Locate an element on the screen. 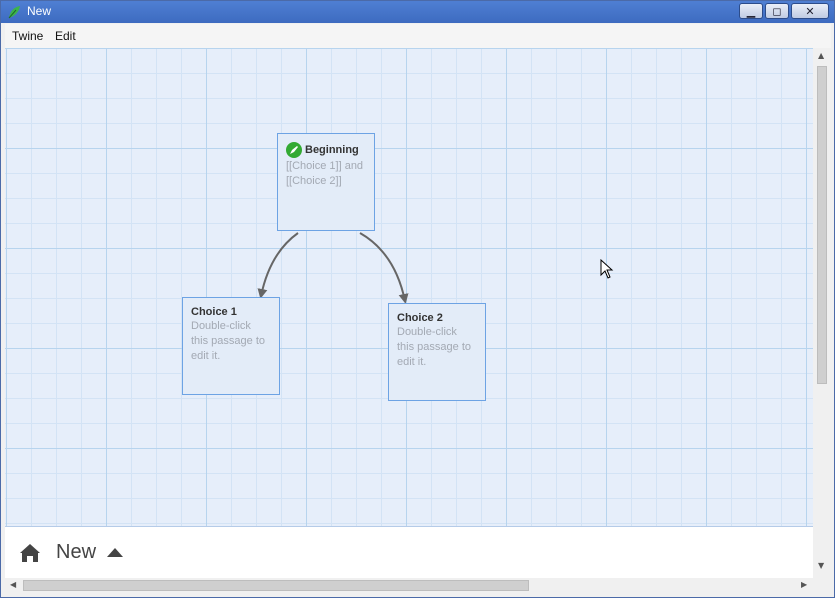 Image resolution: width=835 pixels, height=598 pixels. passage-beginning: Beginning [[Choice 1]] and [[Choice 2]] is located at coordinates (326, 182).